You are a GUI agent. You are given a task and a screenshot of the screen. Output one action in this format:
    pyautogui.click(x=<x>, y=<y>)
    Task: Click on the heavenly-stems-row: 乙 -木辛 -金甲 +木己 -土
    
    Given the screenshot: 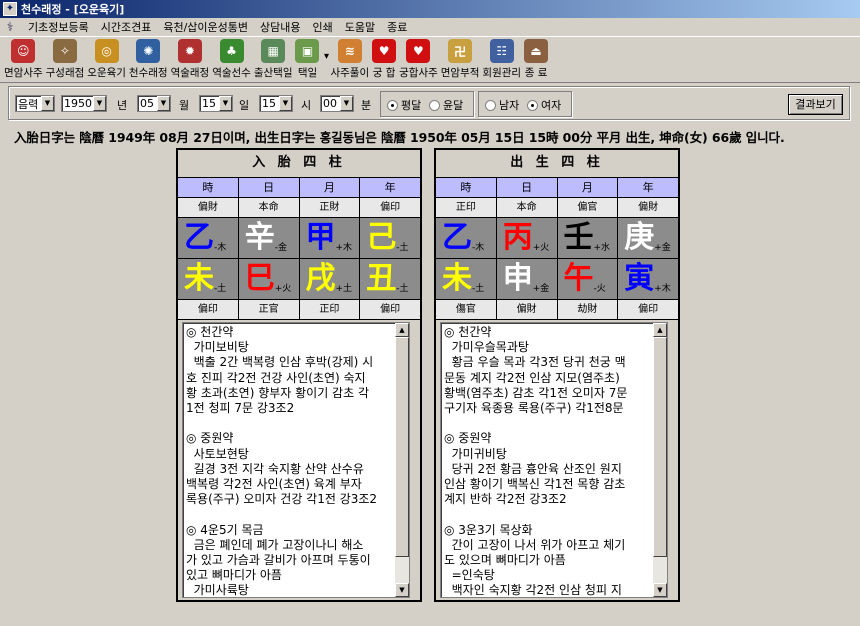 What is the action you would take?
    pyautogui.click(x=299, y=238)
    